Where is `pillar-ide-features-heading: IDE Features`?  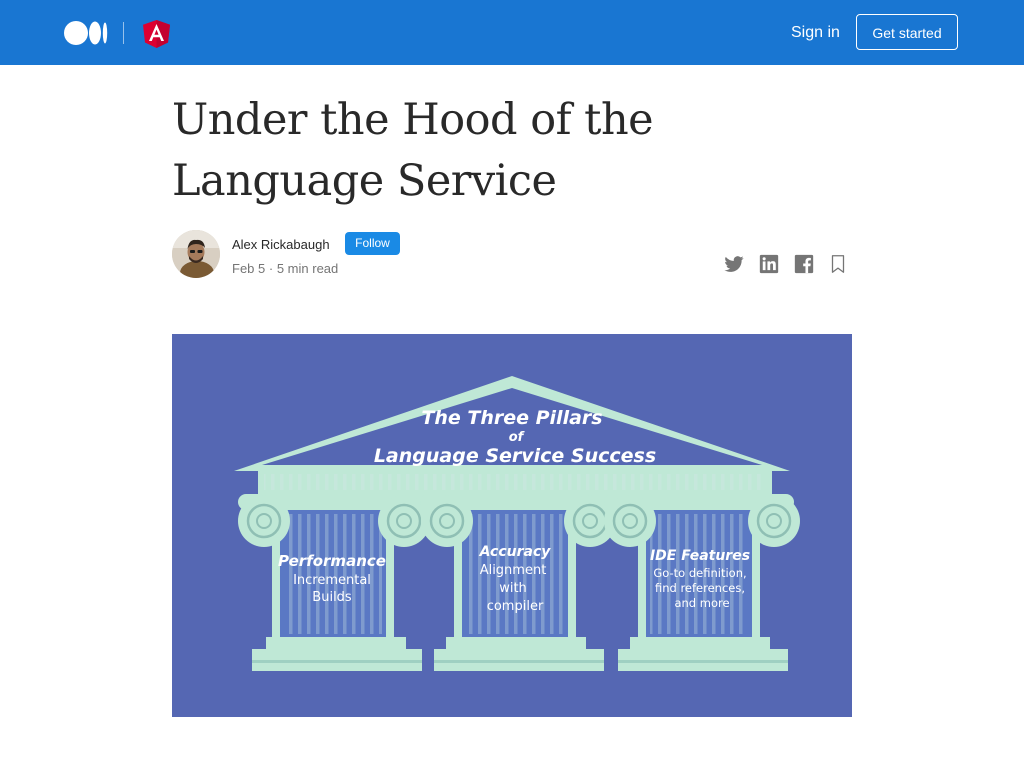 pillar-ide-features-heading: IDE Features is located at coordinates (700, 556).